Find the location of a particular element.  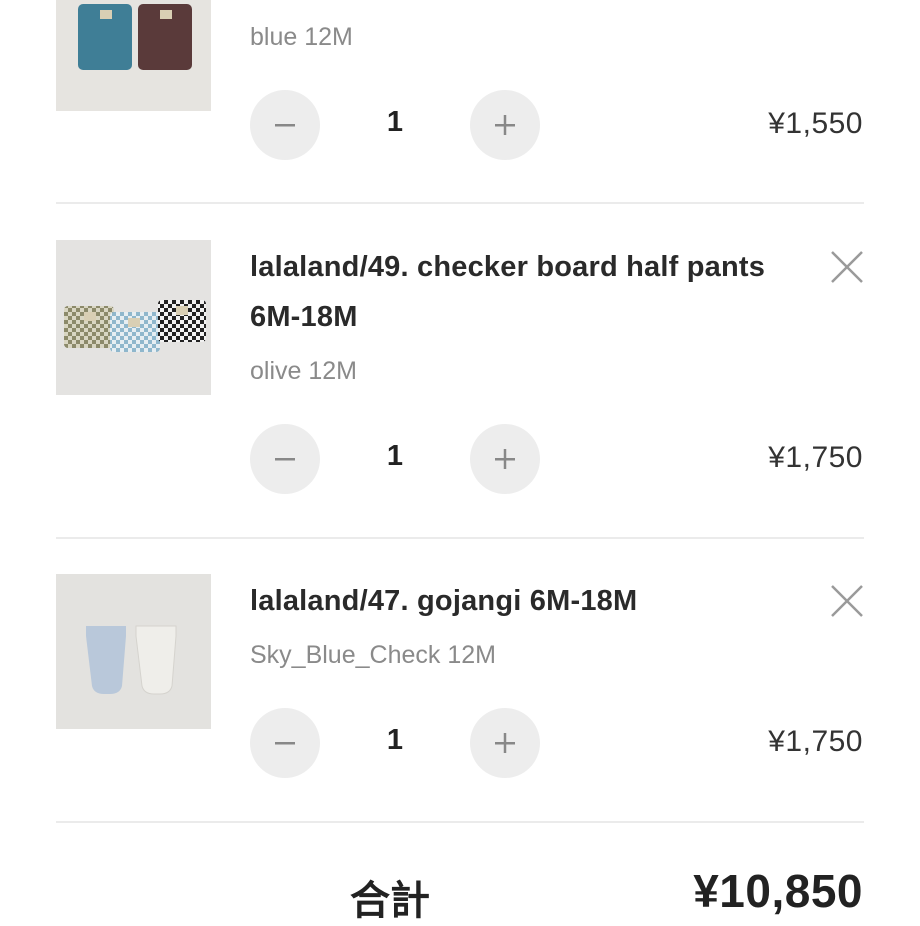

item-title-line: lalaland/47. gojangi 6M-18M is located at coordinates (444, 601).